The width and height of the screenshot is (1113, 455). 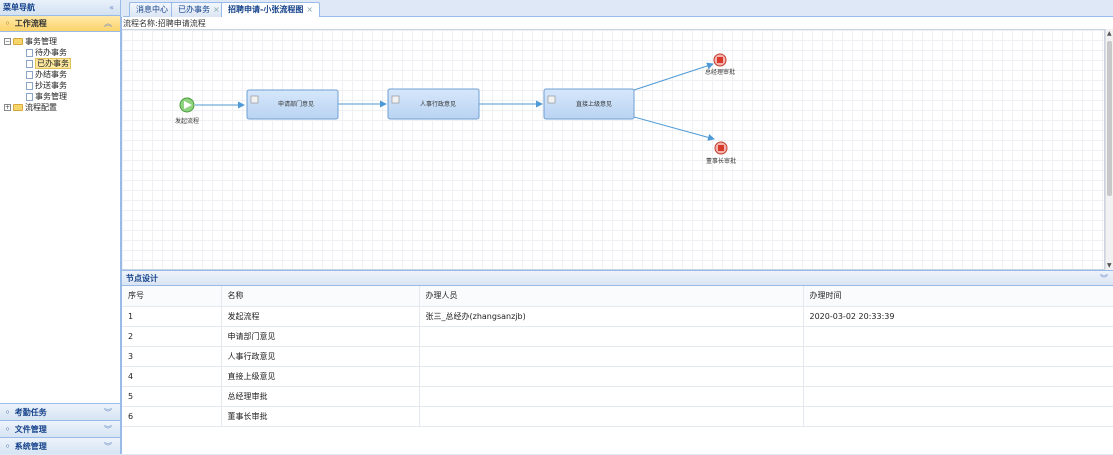 I want to click on cell-index: 4, so click(x=172, y=376).